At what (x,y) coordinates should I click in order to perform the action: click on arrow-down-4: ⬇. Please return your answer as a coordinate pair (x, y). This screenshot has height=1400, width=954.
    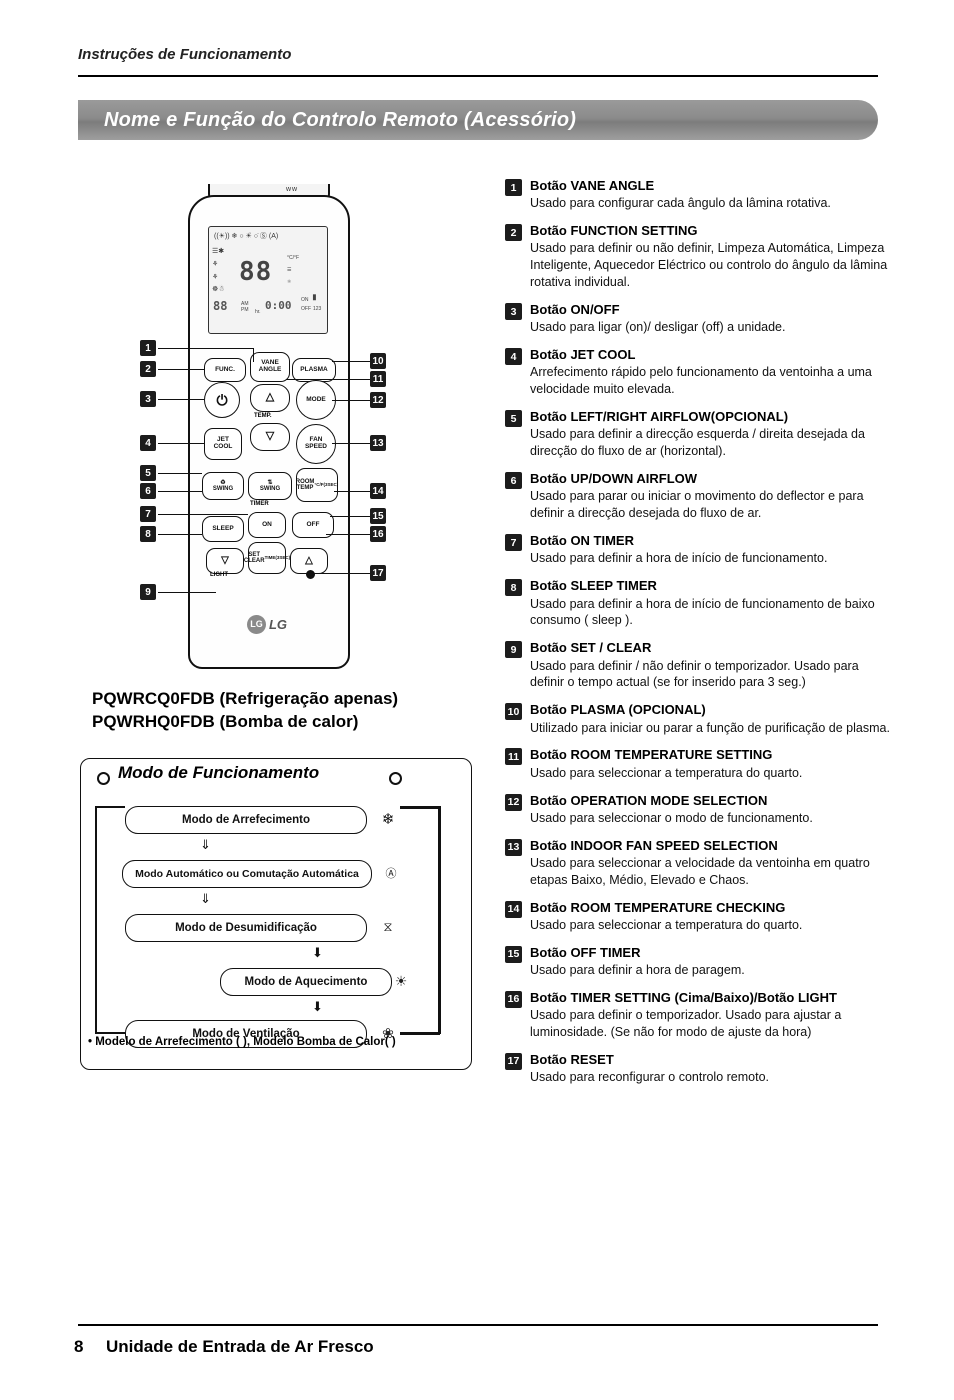
    Looking at the image, I should click on (317, 1006).